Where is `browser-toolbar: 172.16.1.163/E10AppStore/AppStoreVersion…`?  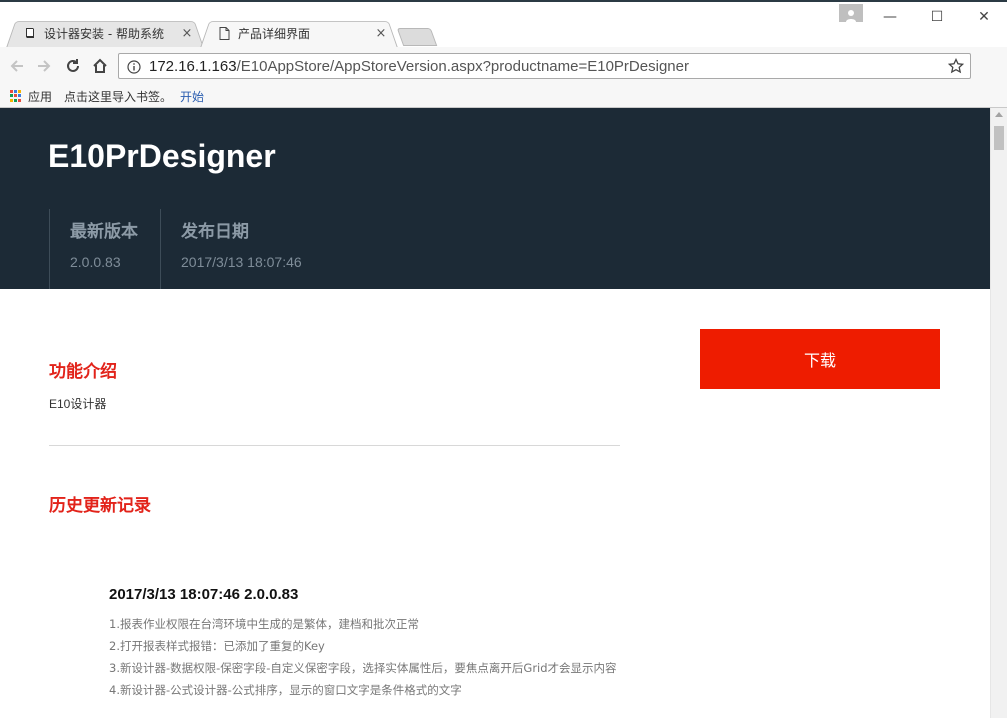 browser-toolbar: 172.16.1.163/E10AppStore/AppStoreVersion… is located at coordinates (503, 66).